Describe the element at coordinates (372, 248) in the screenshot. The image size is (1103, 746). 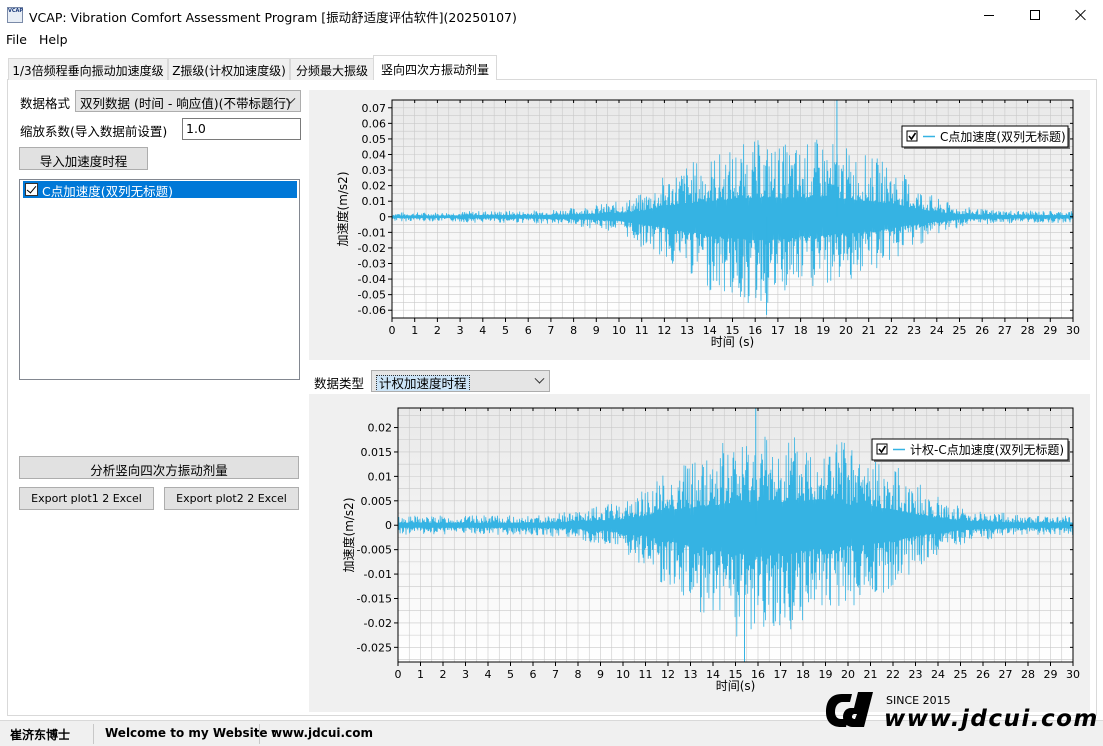
I see `y-tick-label: -0.02` at that location.